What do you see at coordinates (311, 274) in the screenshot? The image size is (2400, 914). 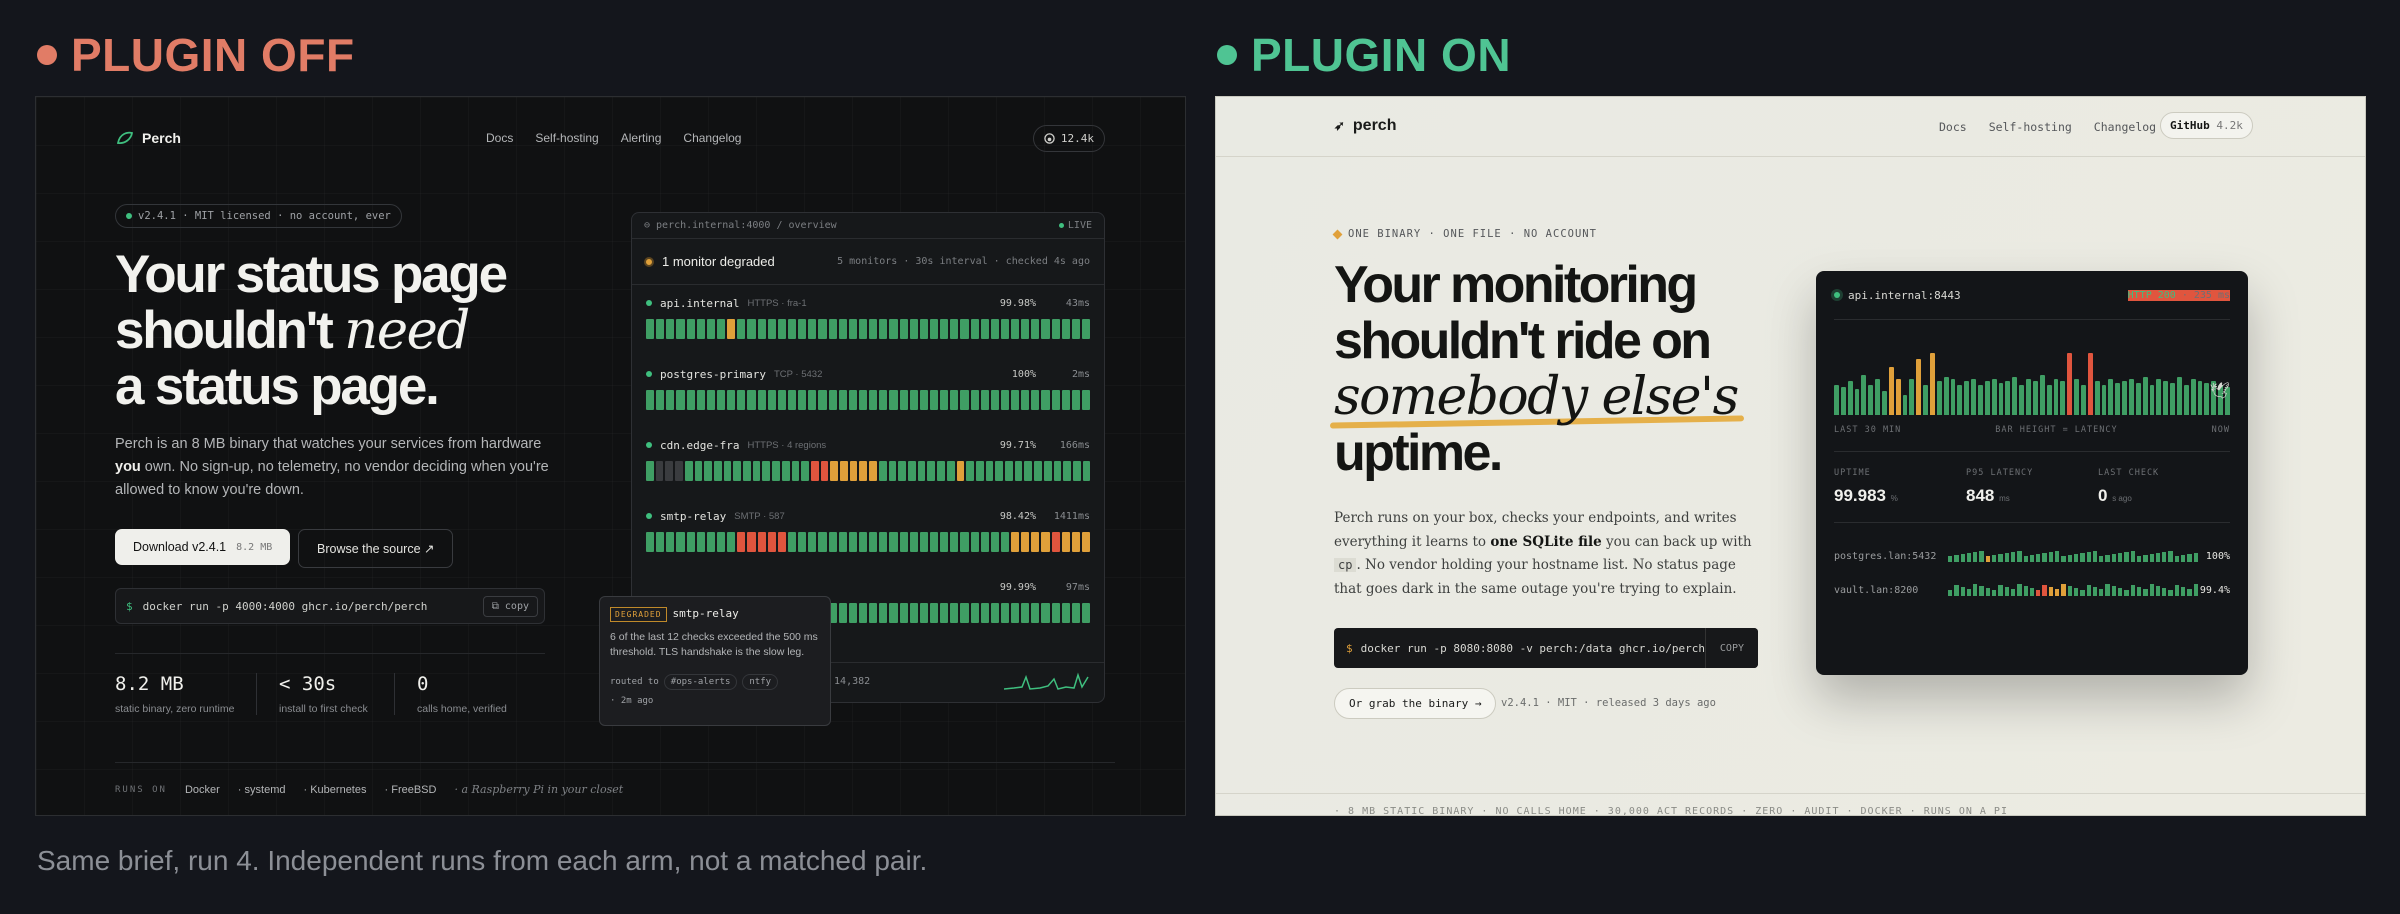 I see `heading-line-1: Your status page` at bounding box center [311, 274].